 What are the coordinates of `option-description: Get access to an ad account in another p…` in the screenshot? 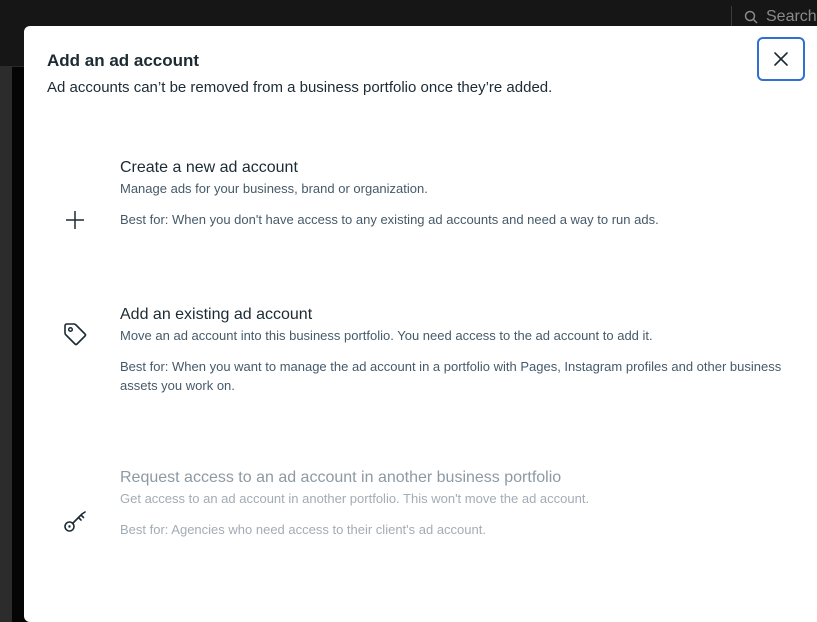 It's located at (355, 498).